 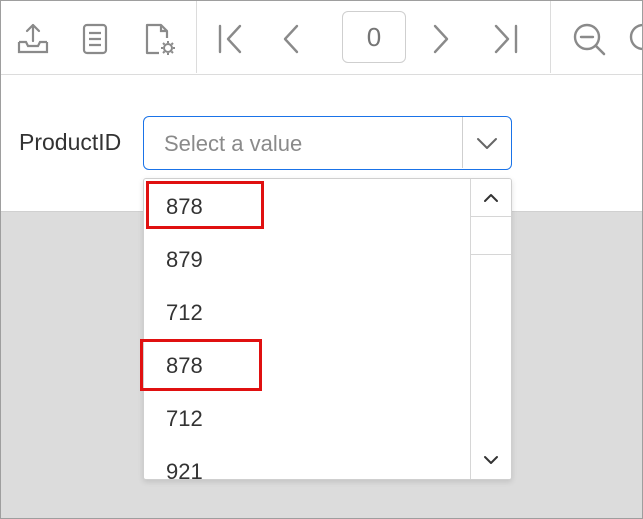 I want to click on combobox-placeholder: Select a value, so click(x=233, y=143).